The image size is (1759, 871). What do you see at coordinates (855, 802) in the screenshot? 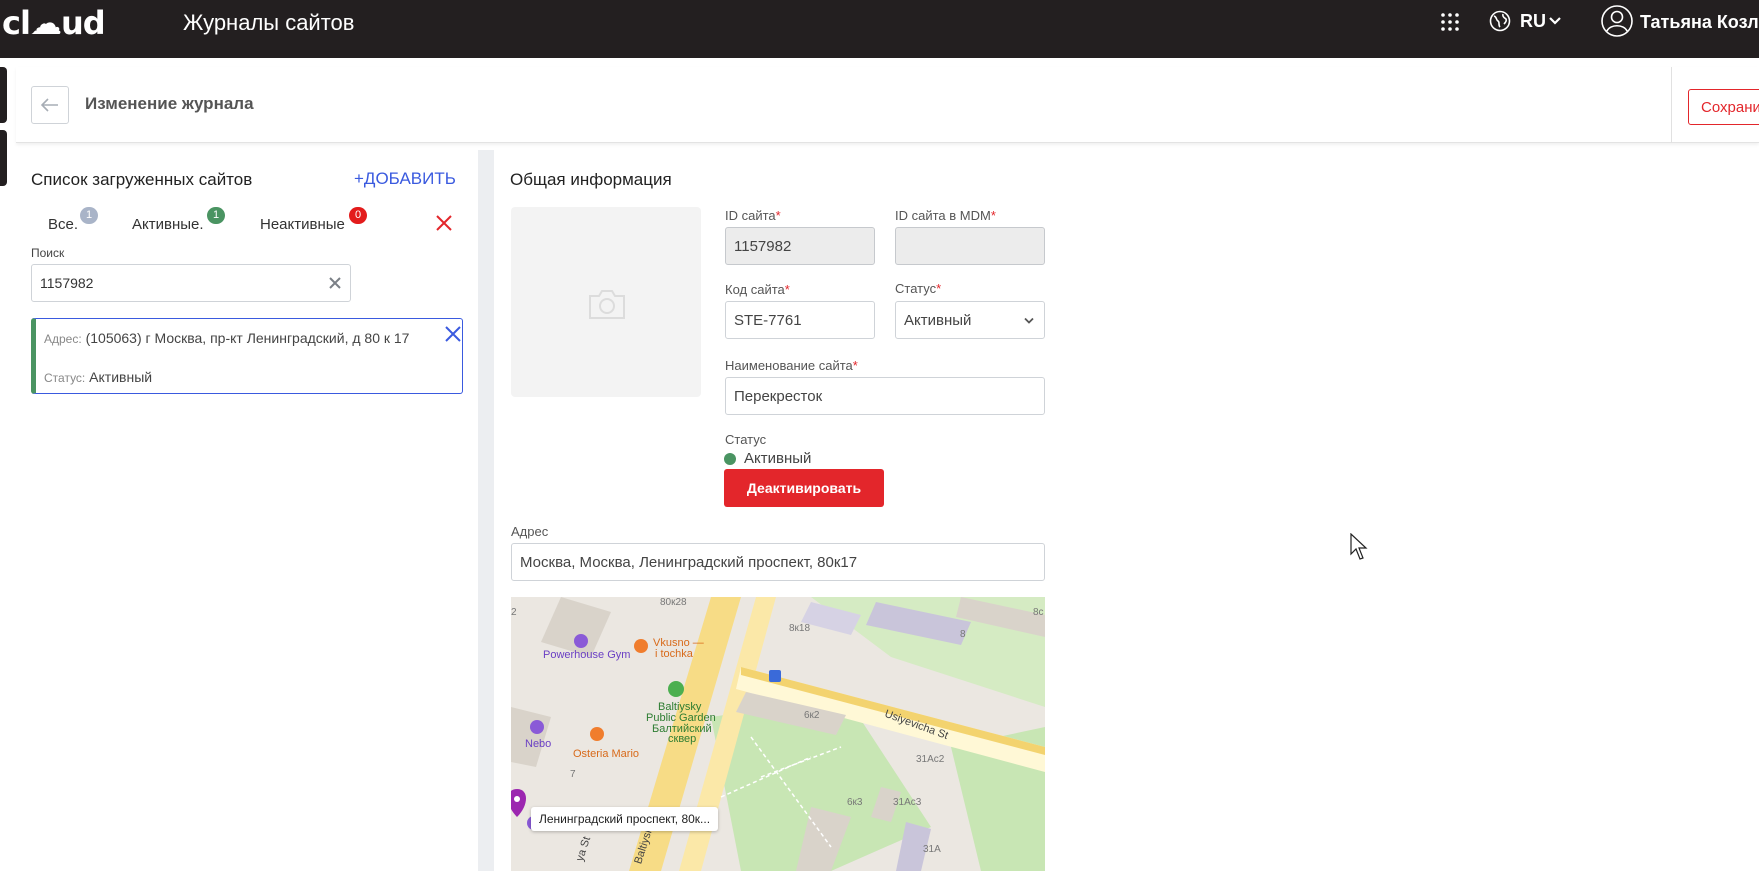
I see `map-building-label: 6к3` at bounding box center [855, 802].